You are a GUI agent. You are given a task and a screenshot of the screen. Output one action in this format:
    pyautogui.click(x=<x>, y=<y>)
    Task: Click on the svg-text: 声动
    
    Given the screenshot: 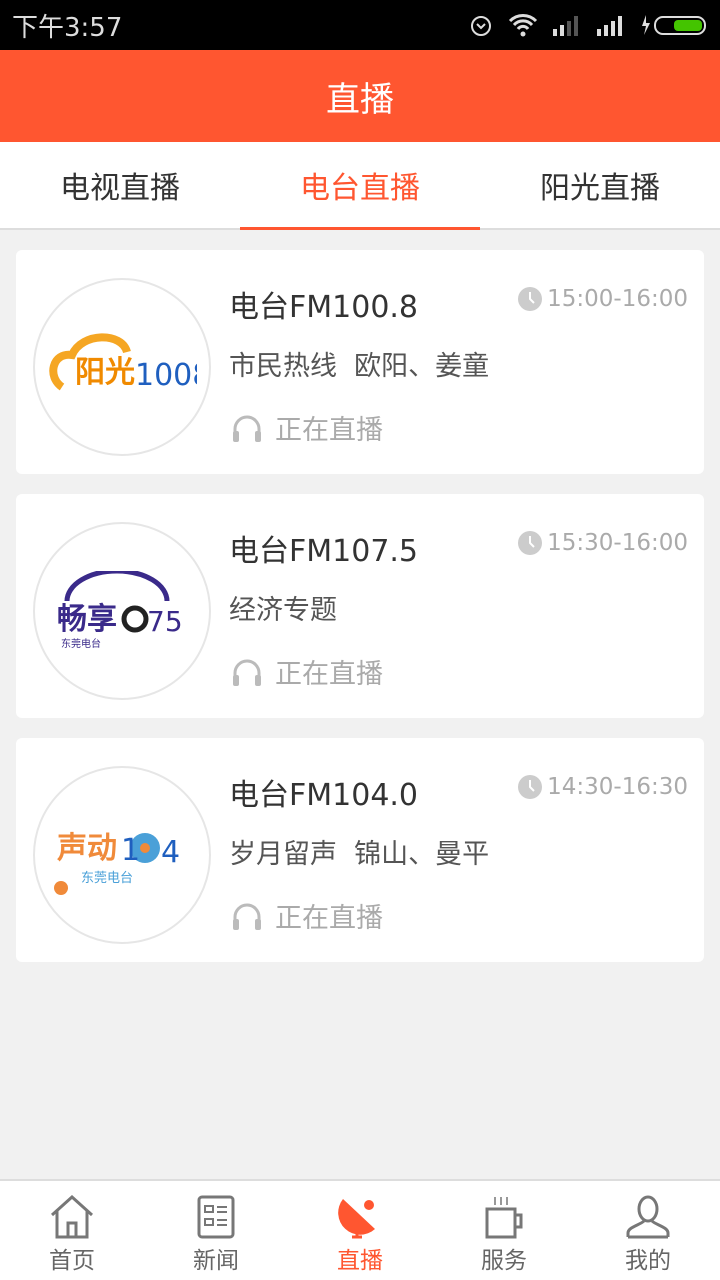 What is the action you would take?
    pyautogui.click(x=87, y=848)
    